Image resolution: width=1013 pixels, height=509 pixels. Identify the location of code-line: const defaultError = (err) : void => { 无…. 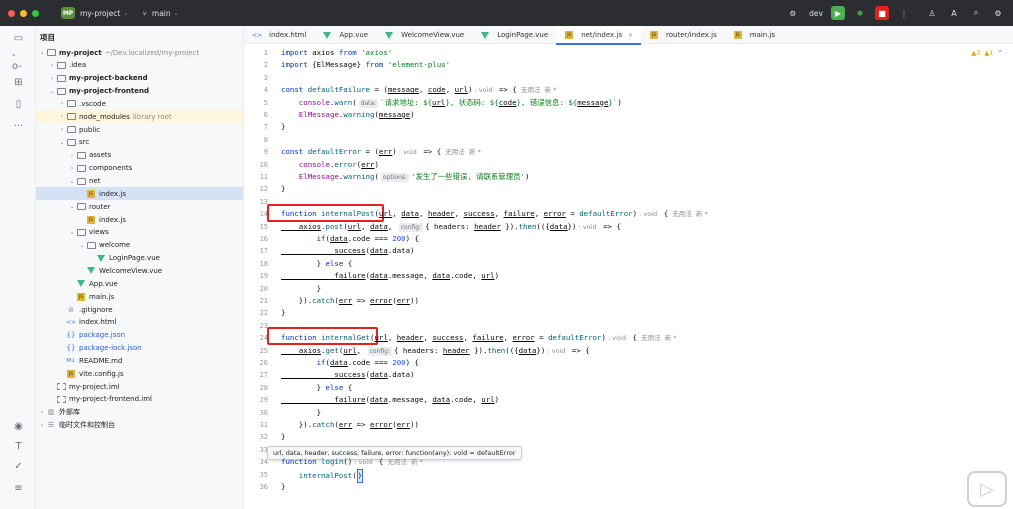
(381, 152).